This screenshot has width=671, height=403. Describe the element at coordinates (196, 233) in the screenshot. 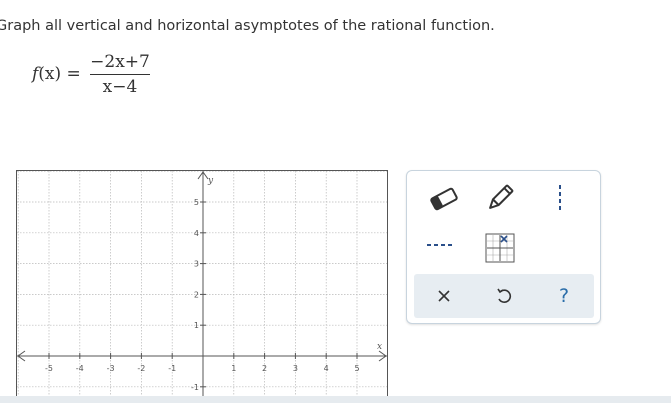

I see `y-tick-label: 4` at that location.